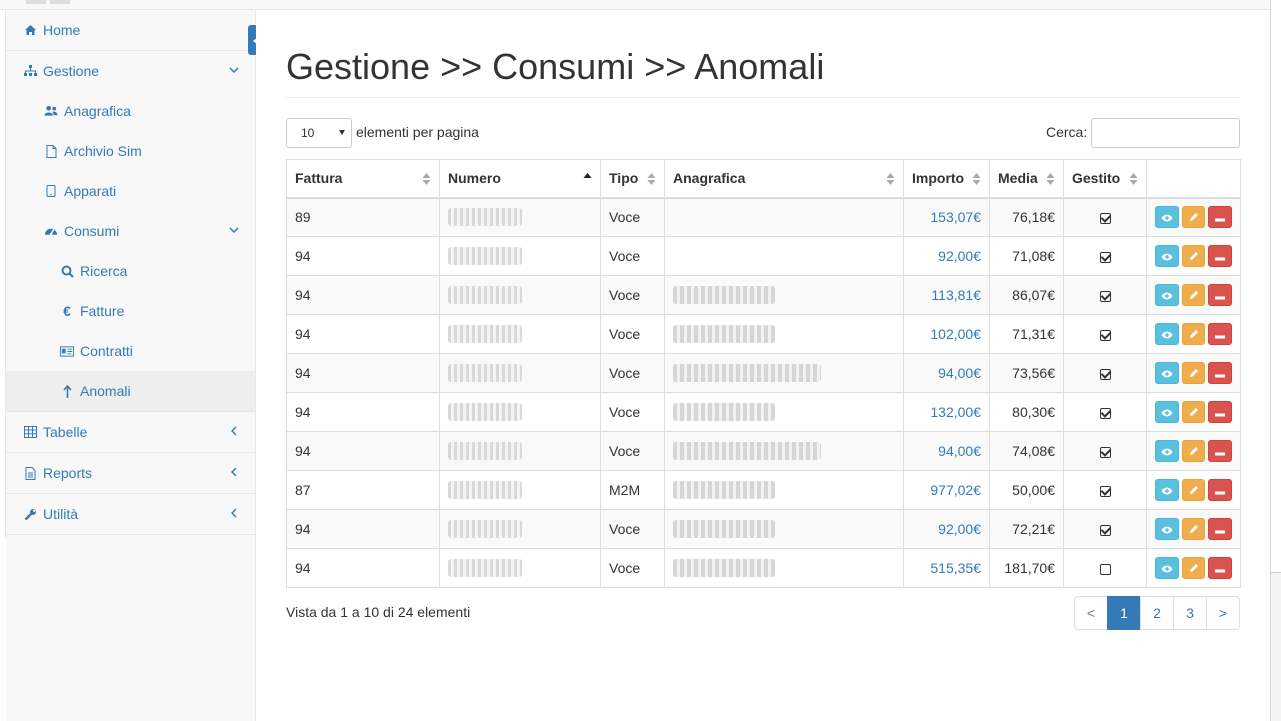 This screenshot has width=1281, height=721. What do you see at coordinates (363, 179) in the screenshot?
I see `column-header-fattura: Fattura` at bounding box center [363, 179].